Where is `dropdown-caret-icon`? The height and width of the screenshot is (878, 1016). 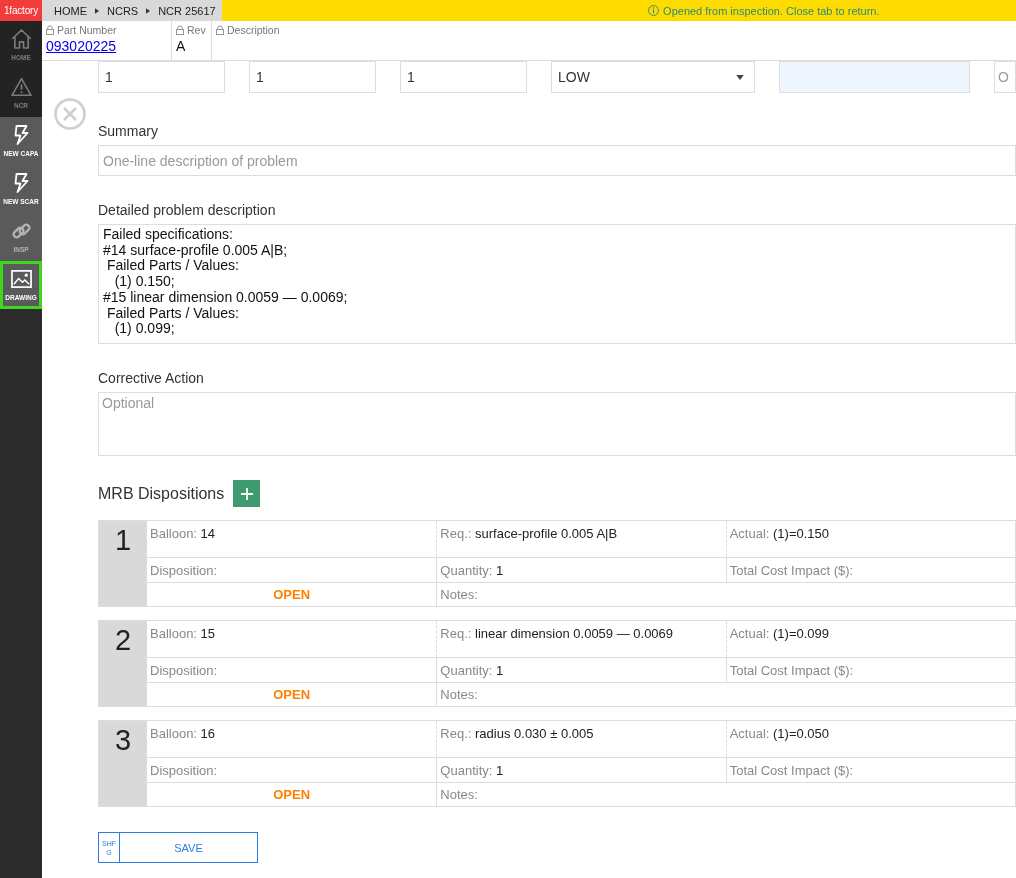 dropdown-caret-icon is located at coordinates (740, 77).